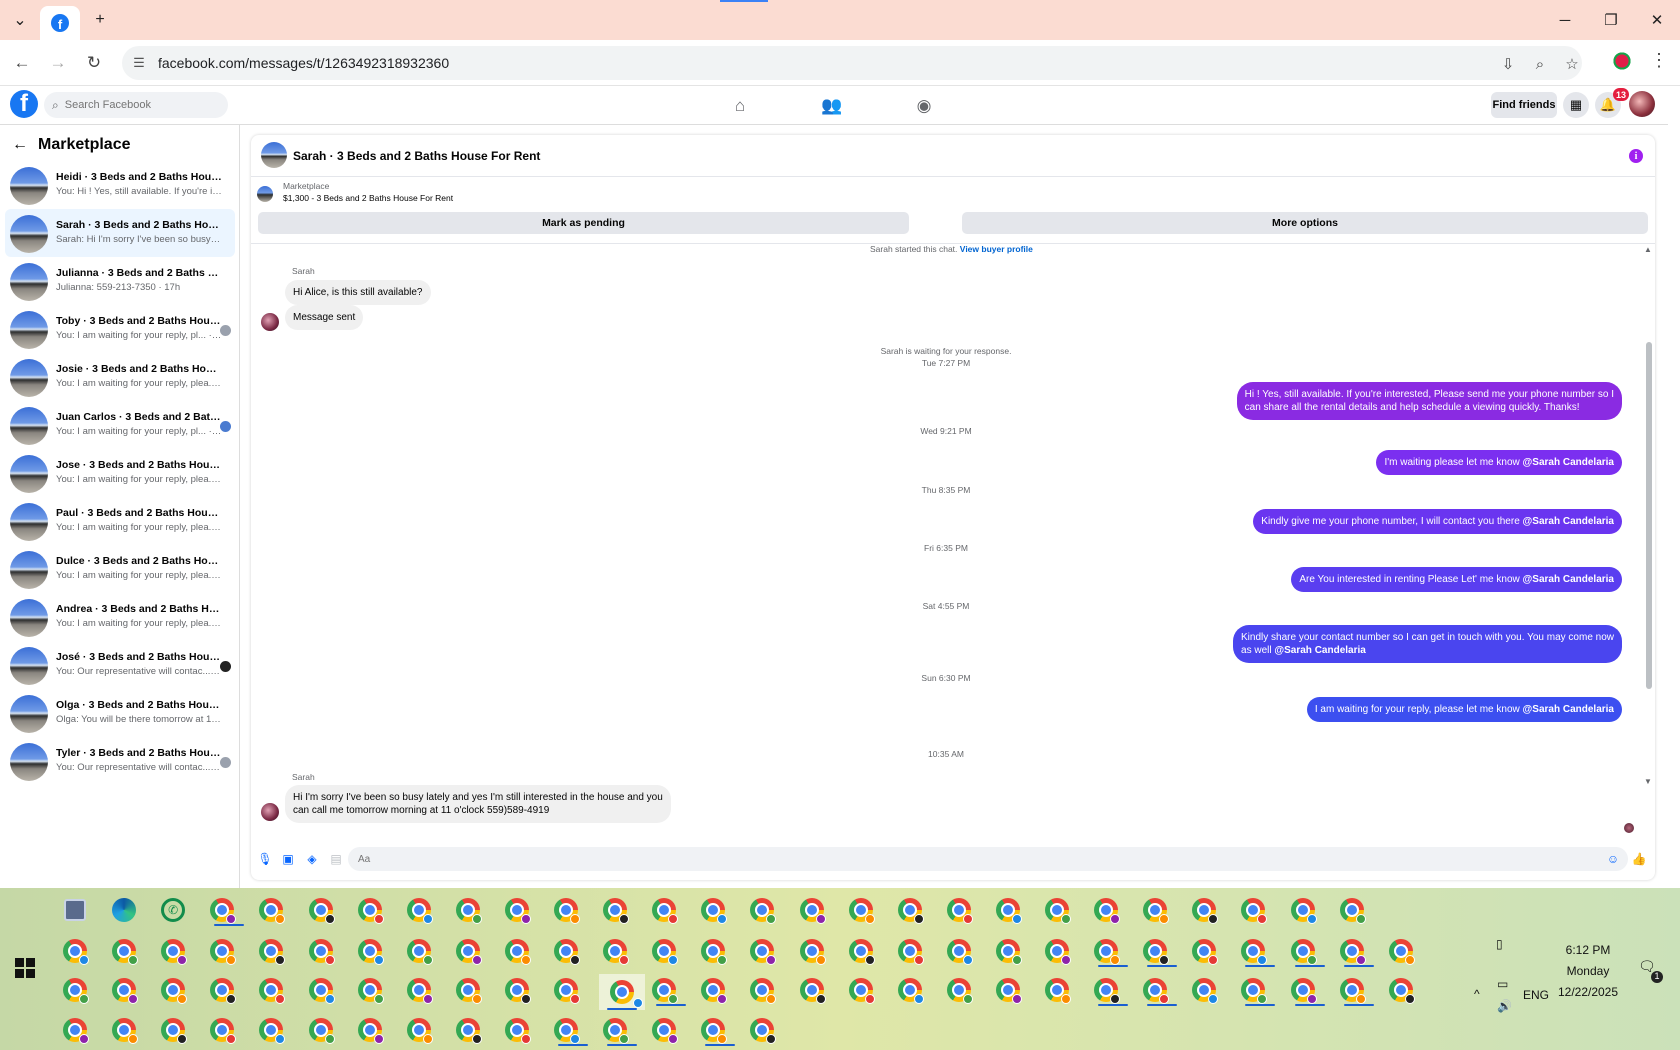  What do you see at coordinates (1524, 105) in the screenshot?
I see `find-friends-button: Find friends` at bounding box center [1524, 105].